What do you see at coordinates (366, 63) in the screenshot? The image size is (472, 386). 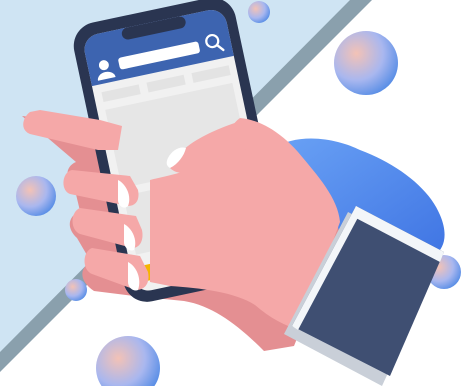 I see `bubble-large-right` at bounding box center [366, 63].